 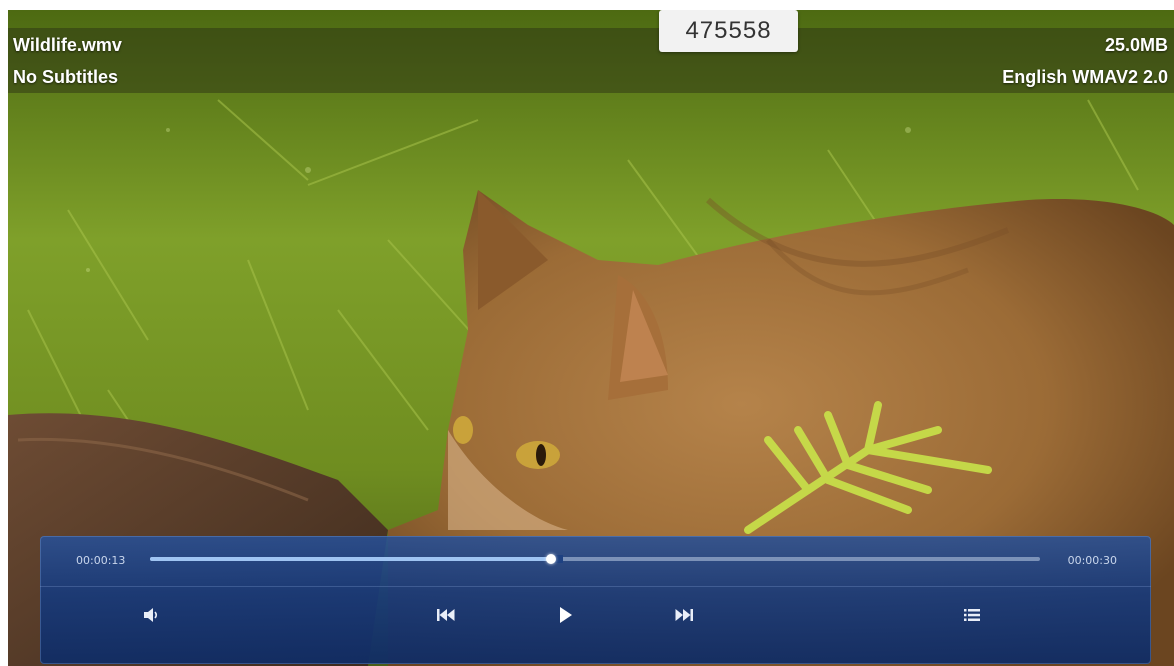 I want to click on next-icon, so click(x=684, y=615).